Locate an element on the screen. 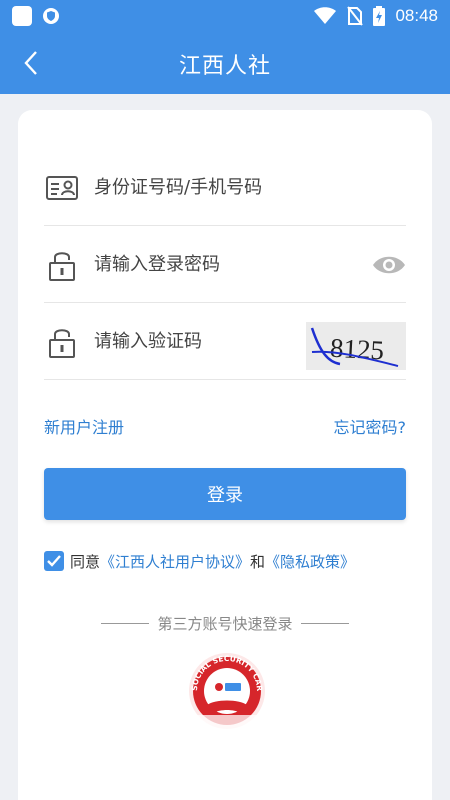  third-party-label: 第三方账号快速登录 is located at coordinates (225, 623).